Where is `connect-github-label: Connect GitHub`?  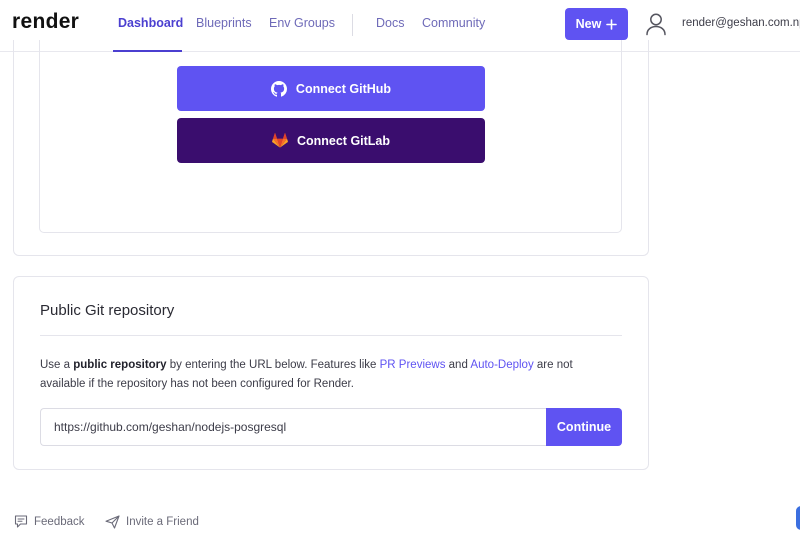 connect-github-label: Connect GitHub is located at coordinates (343, 88).